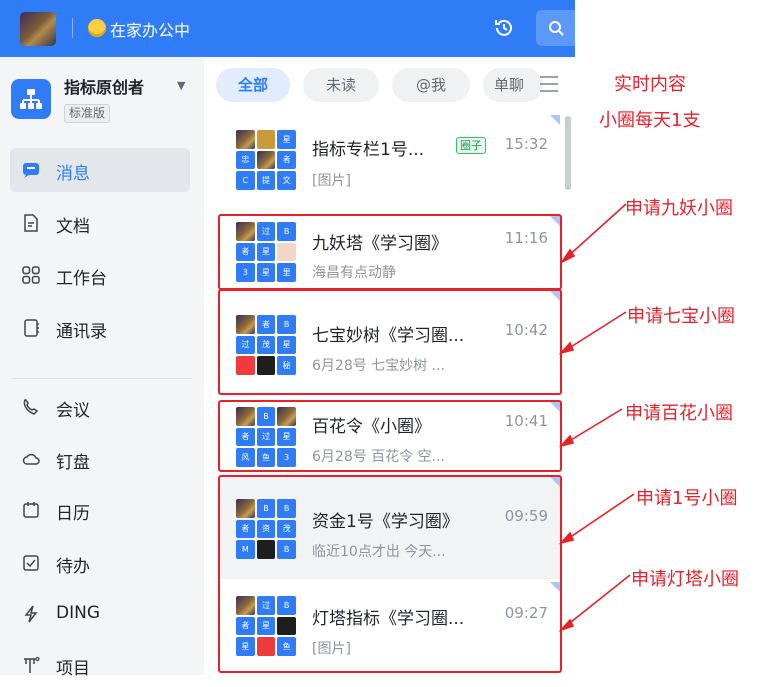 This screenshot has height=687, width=767. Describe the element at coordinates (650, 84) in the screenshot. I see `annotation-text: 实时内容` at that location.